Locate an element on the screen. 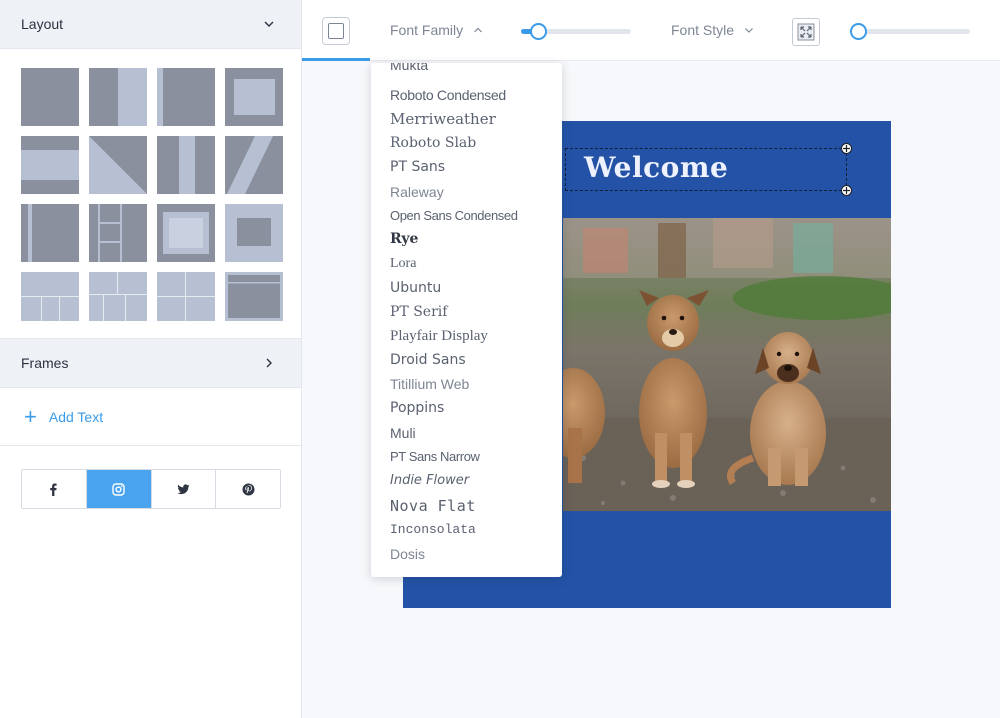 The image size is (1000, 718). layout-option-grid-four is located at coordinates (186, 296).